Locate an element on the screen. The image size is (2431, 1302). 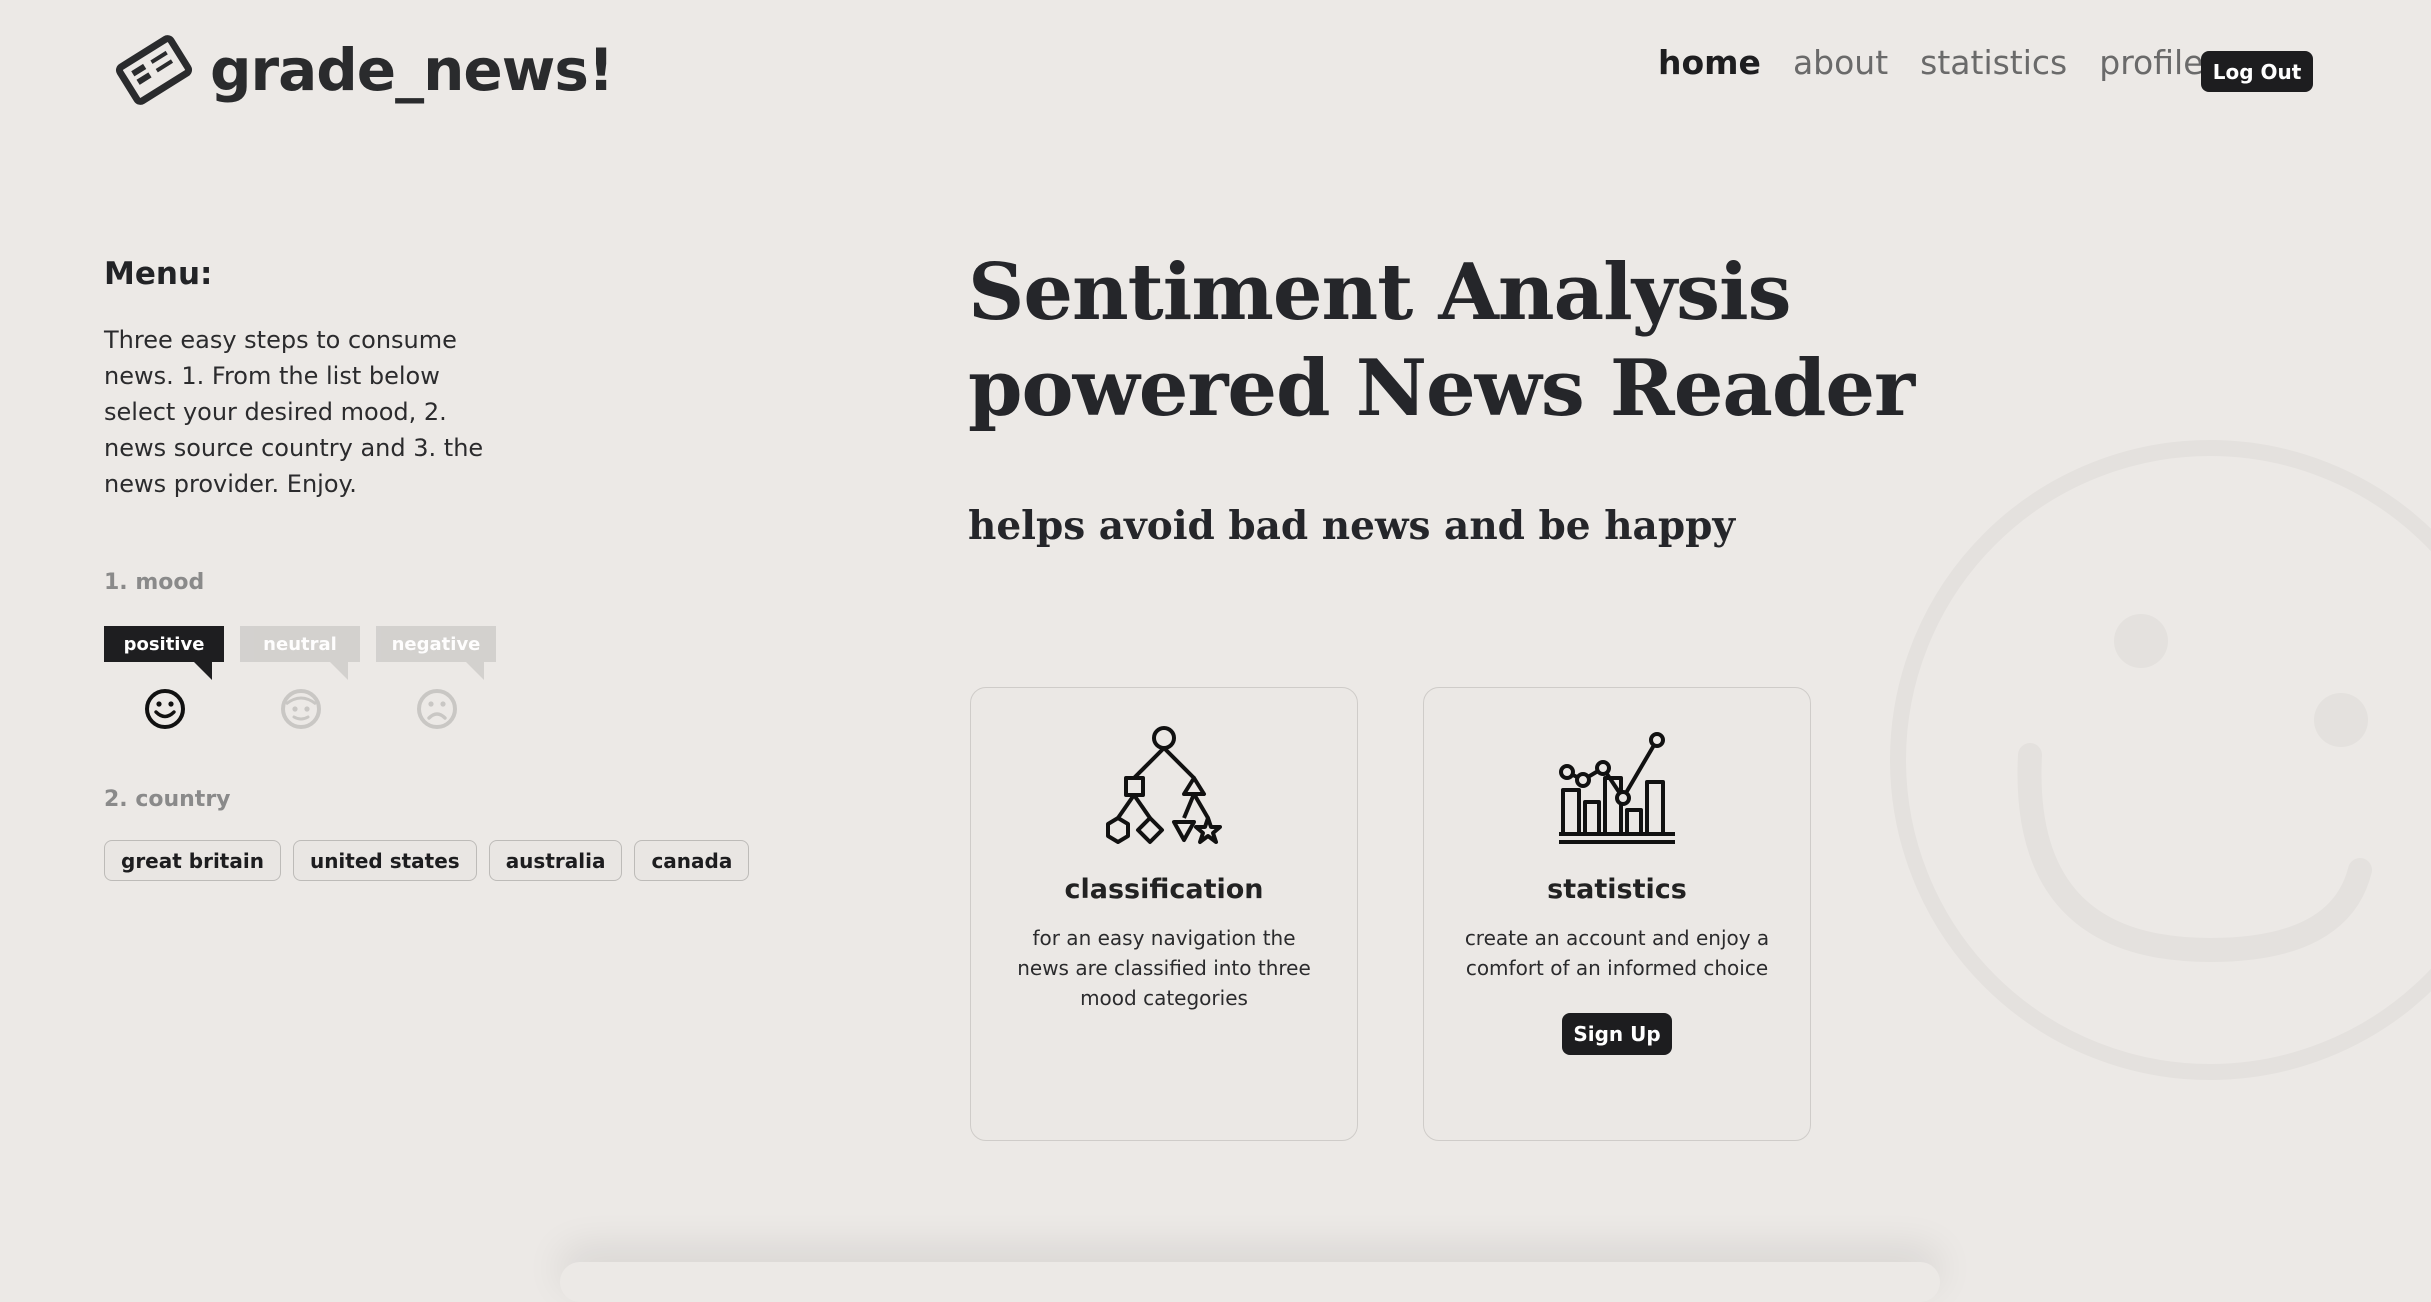
mood-option-negative: negative is located at coordinates (436, 680).